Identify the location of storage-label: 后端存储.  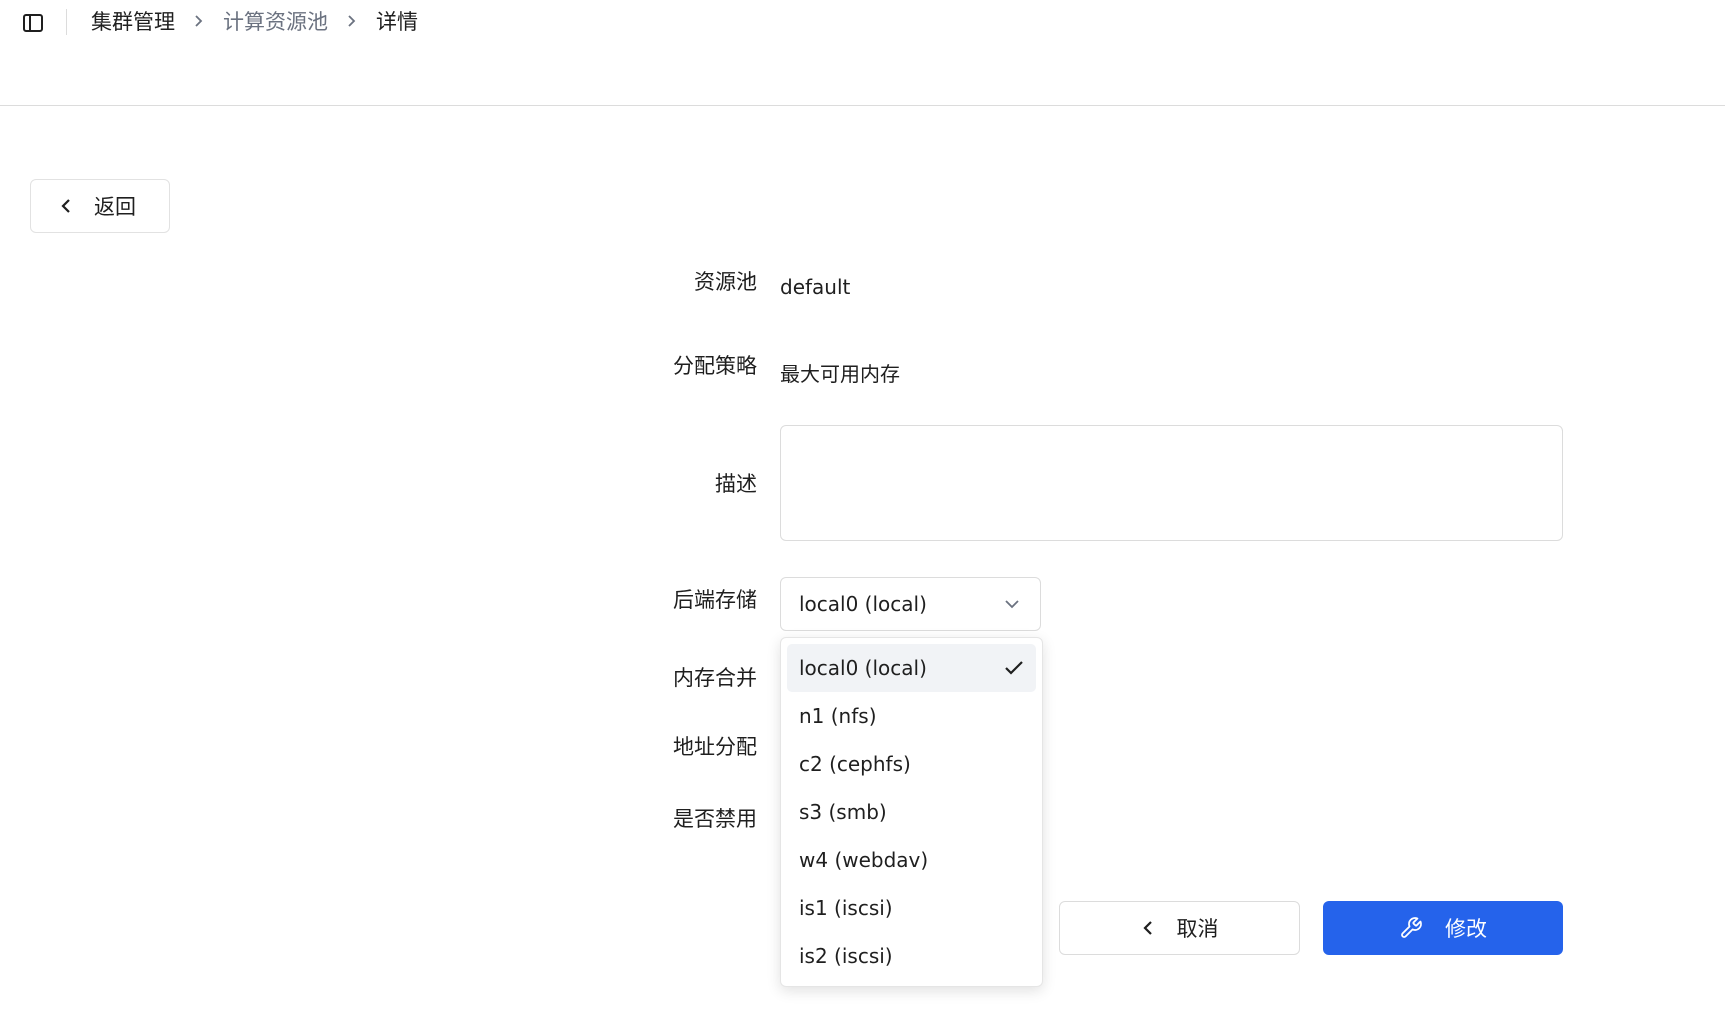
(715, 600).